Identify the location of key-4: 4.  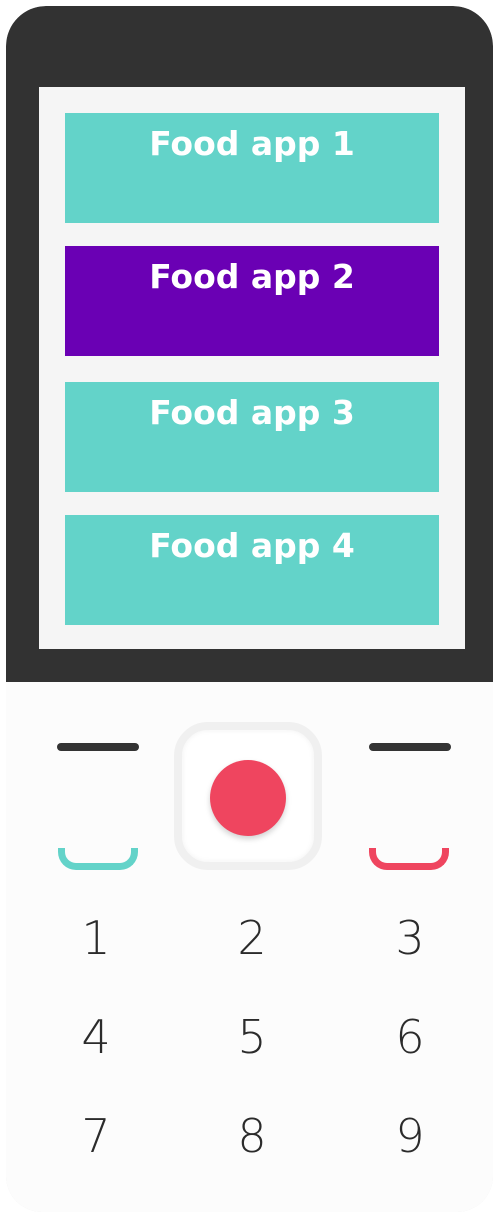
(96, 1037).